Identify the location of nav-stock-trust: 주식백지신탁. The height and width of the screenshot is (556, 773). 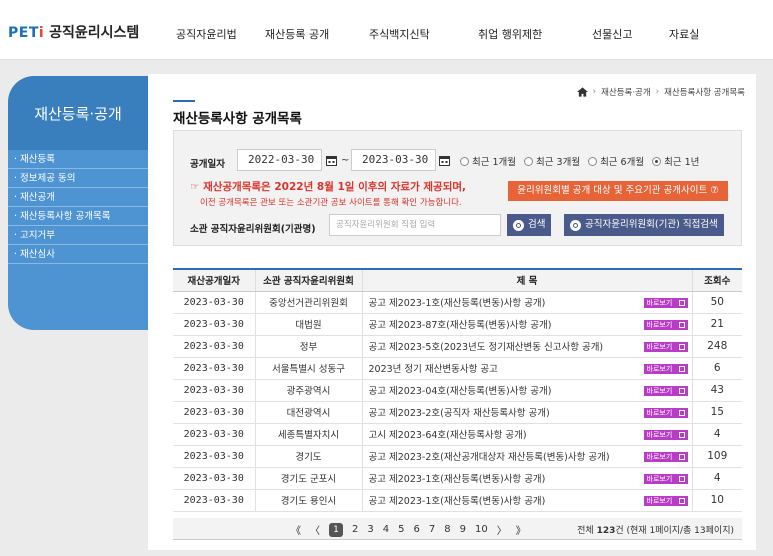
(399, 34).